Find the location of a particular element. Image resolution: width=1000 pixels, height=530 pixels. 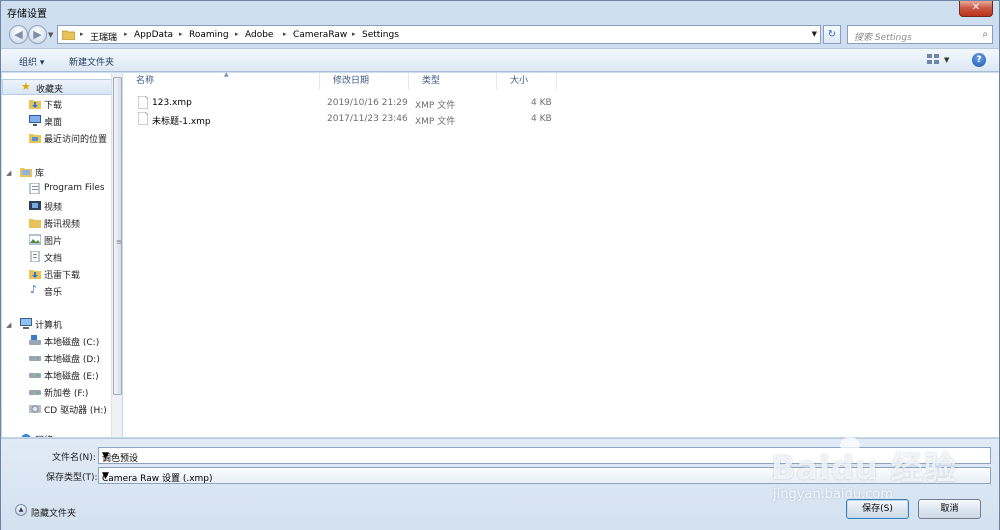

refresh-icon: ↻ is located at coordinates (832, 34).